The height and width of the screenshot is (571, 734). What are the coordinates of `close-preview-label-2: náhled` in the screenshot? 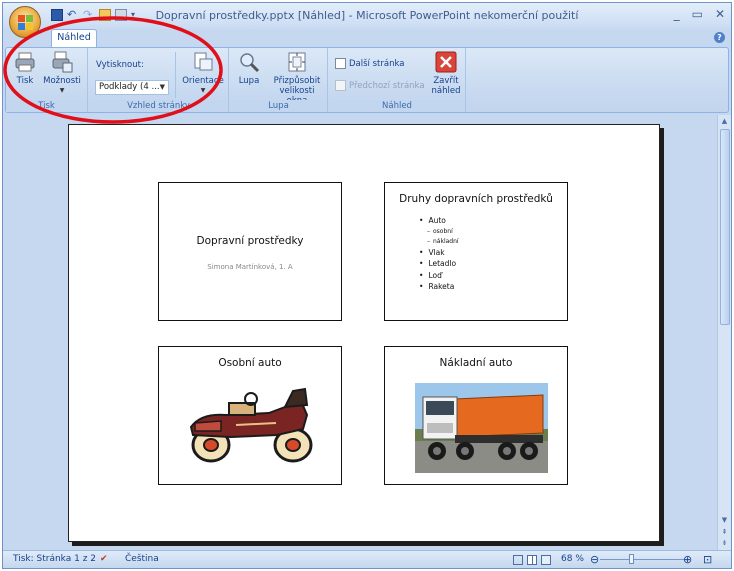 It's located at (446, 91).